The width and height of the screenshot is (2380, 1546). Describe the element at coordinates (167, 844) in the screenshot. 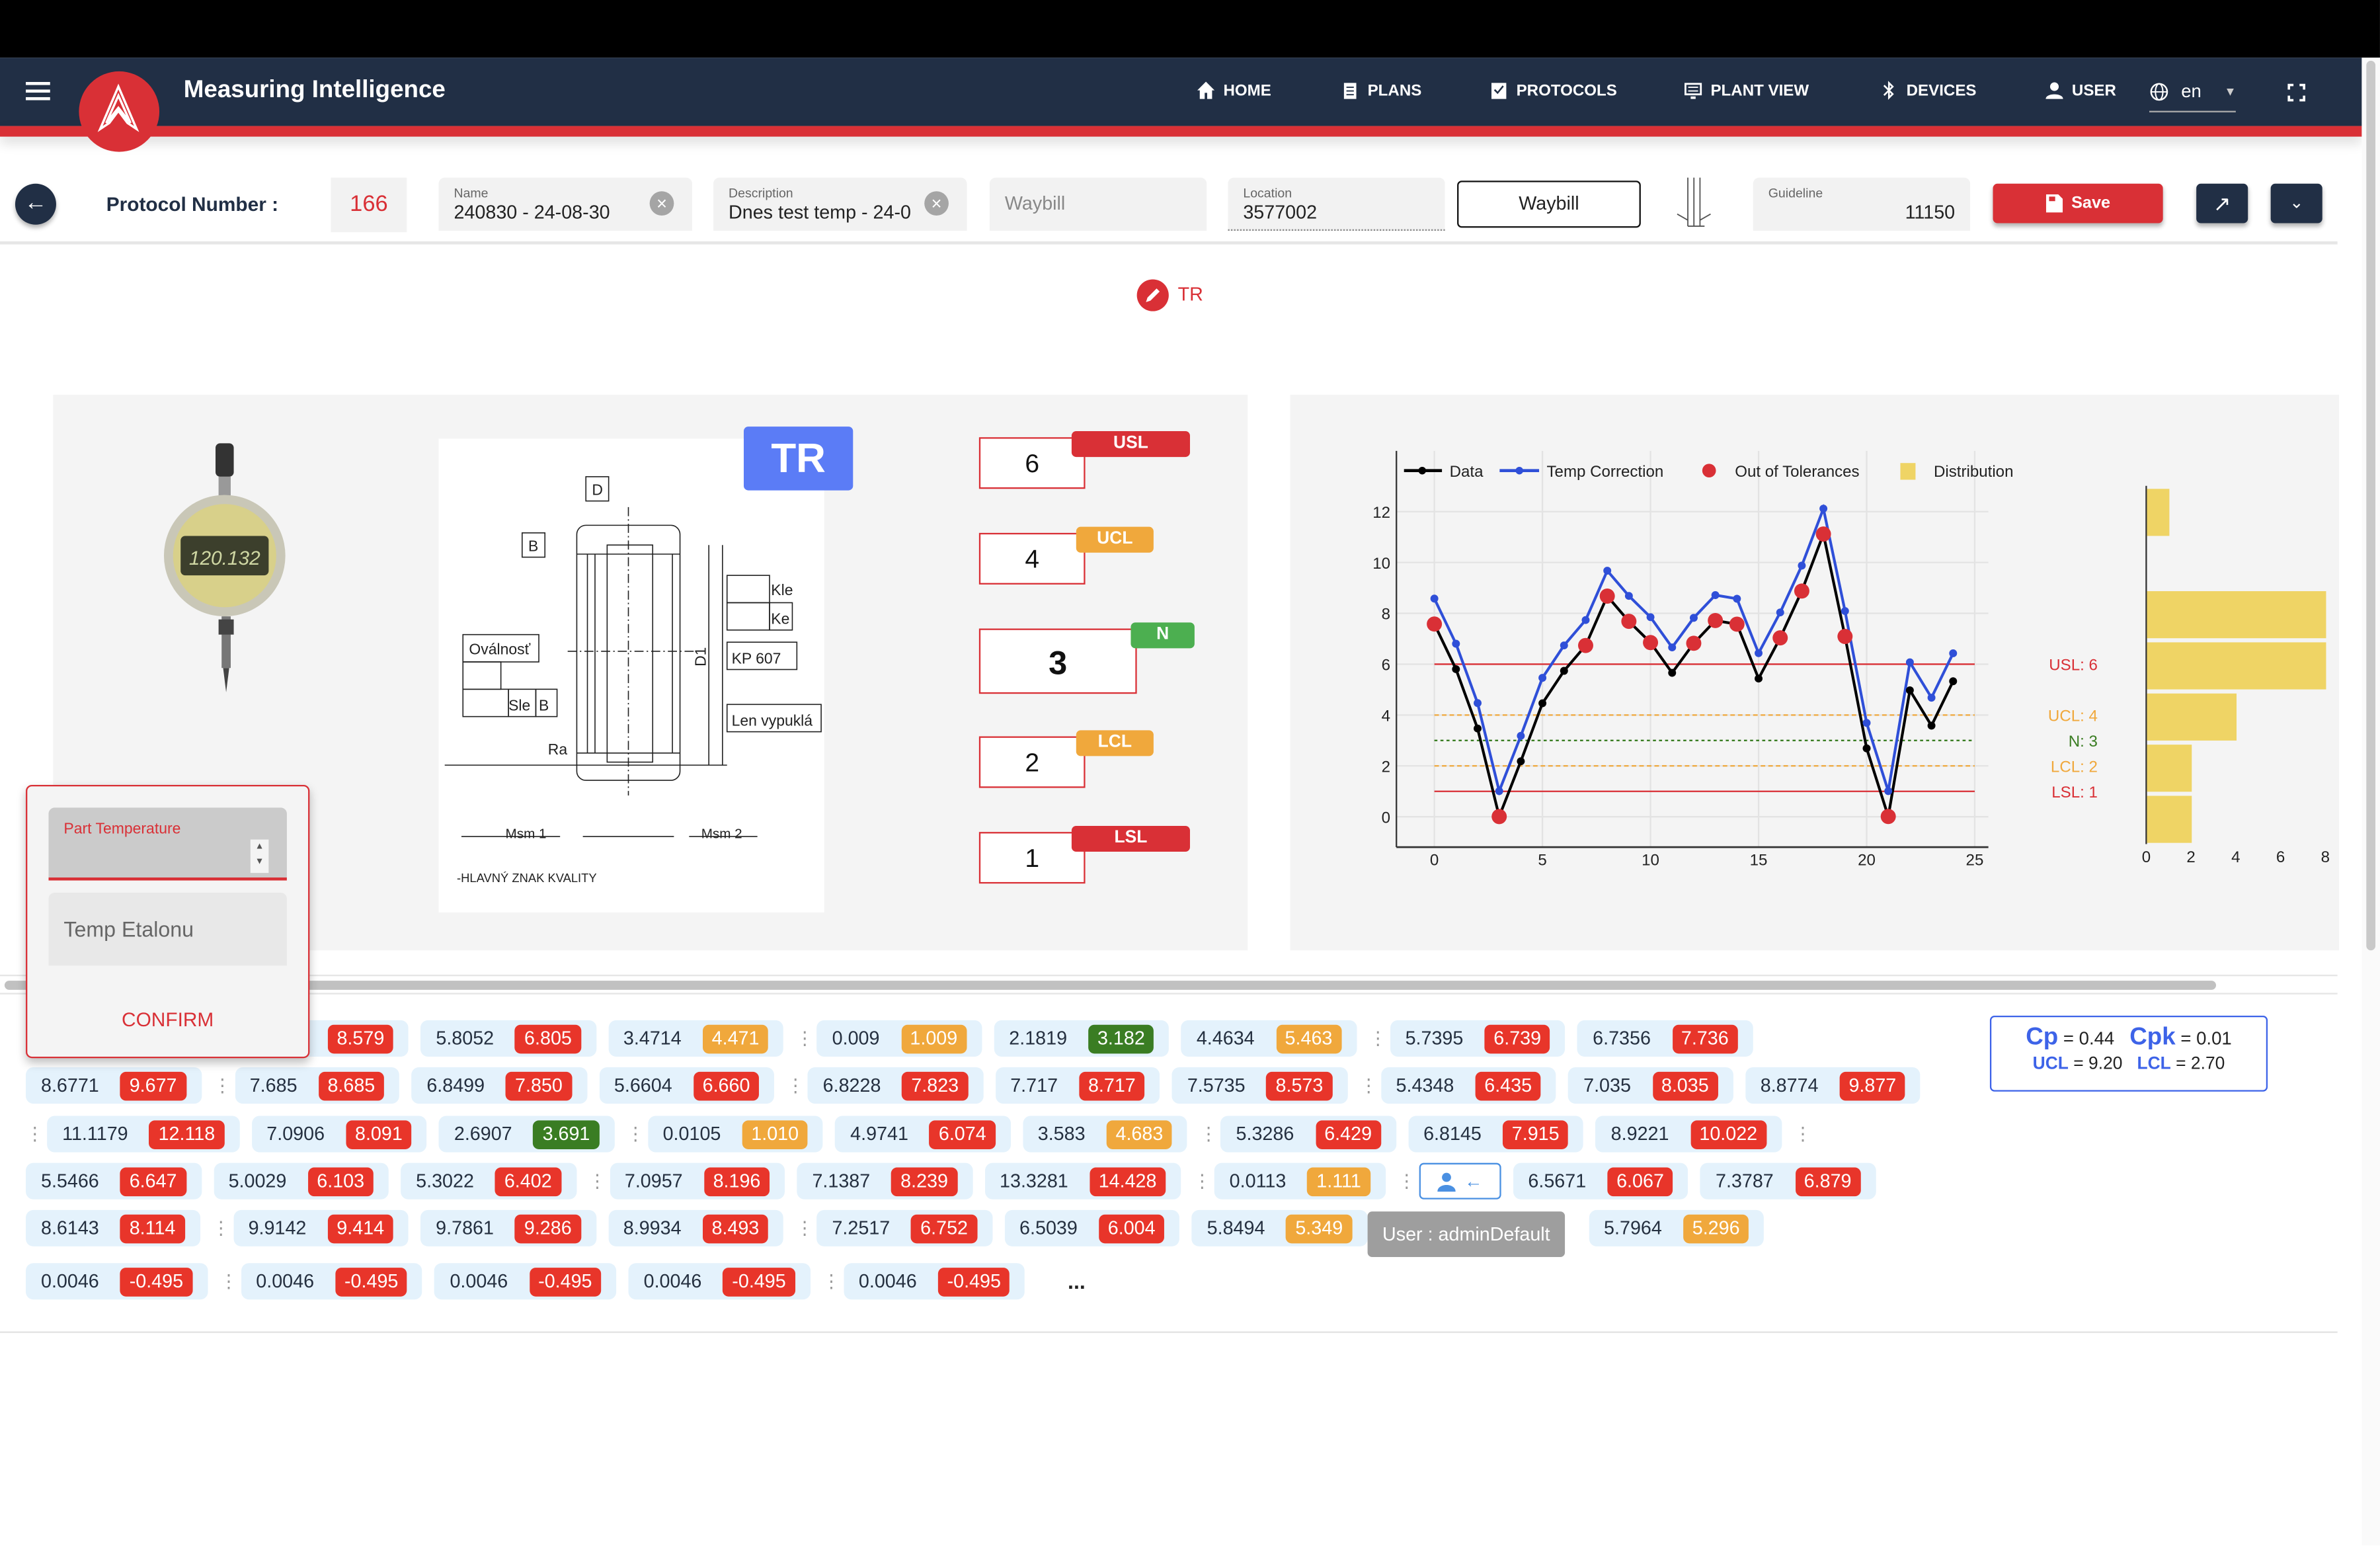

I see `part-temperature-input: Part Temperature ▲ ▼` at that location.